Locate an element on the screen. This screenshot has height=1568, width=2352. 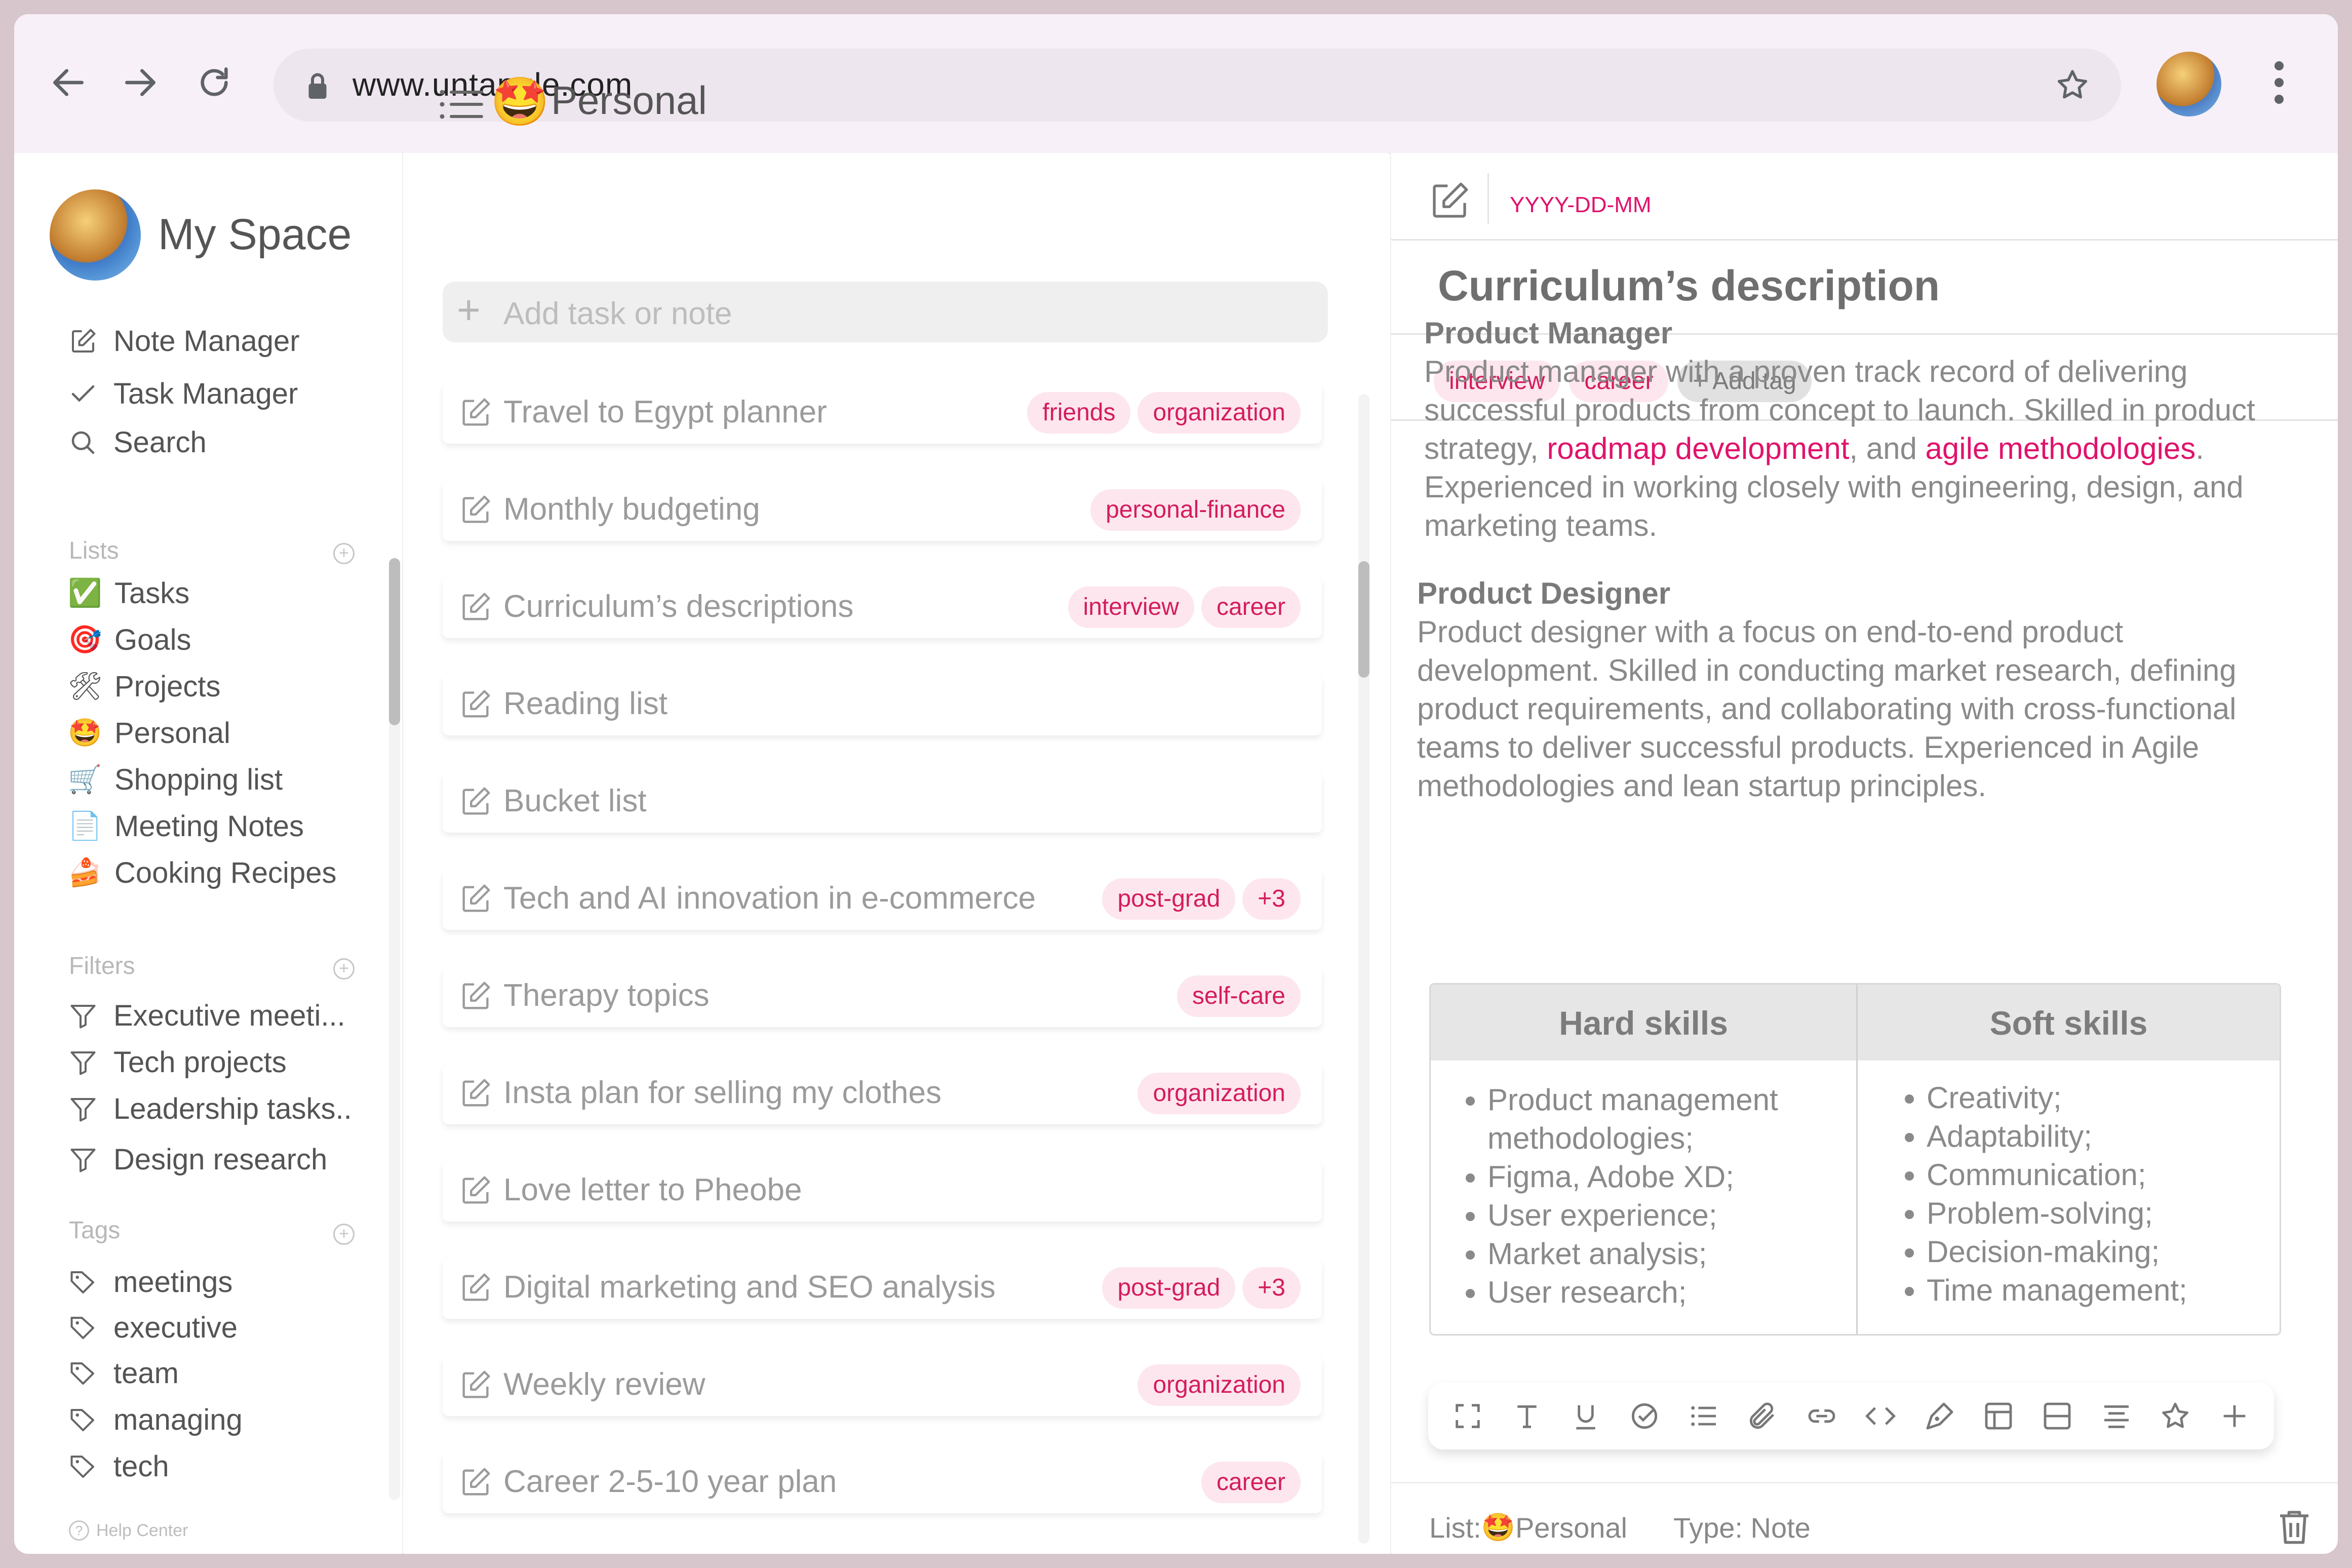
checkmark-icon is located at coordinates (83, 393).